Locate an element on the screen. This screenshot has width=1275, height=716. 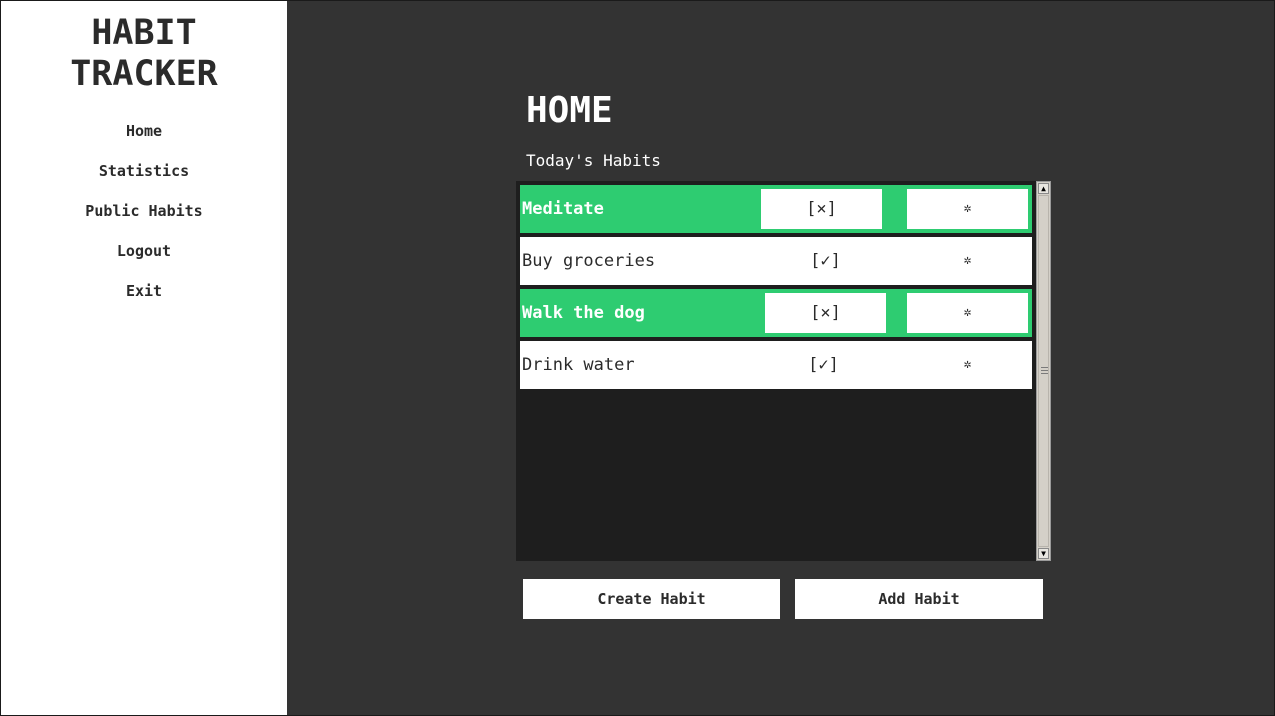
habit-name: Meditate is located at coordinates (563, 209).